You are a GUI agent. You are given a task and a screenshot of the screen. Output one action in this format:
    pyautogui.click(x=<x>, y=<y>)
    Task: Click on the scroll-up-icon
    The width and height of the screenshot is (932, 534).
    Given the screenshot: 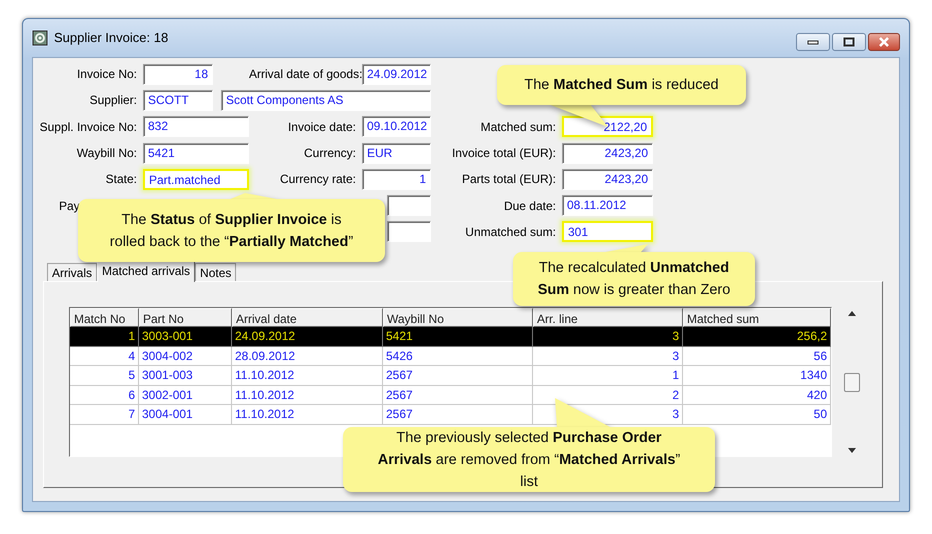 What is the action you would take?
    pyautogui.click(x=852, y=313)
    